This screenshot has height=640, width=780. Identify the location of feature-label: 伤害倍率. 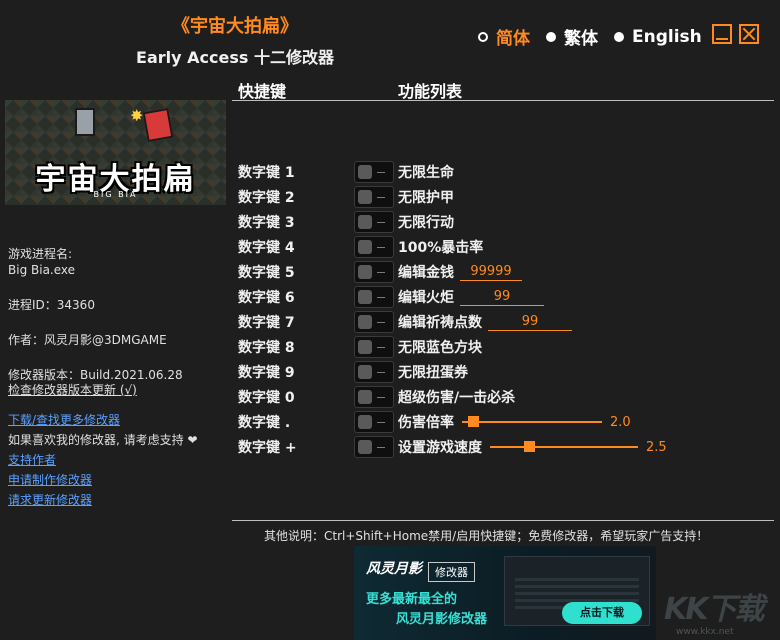
(426, 423).